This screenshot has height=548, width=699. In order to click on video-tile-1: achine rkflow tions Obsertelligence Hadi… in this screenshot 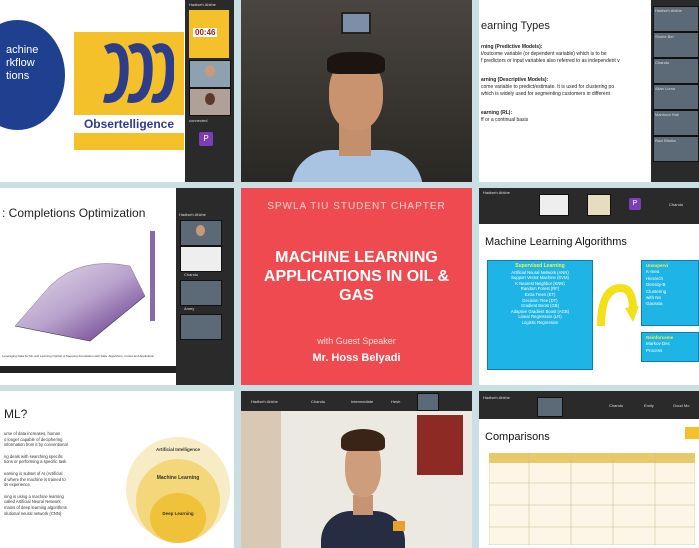, I will do `click(117, 91)`.